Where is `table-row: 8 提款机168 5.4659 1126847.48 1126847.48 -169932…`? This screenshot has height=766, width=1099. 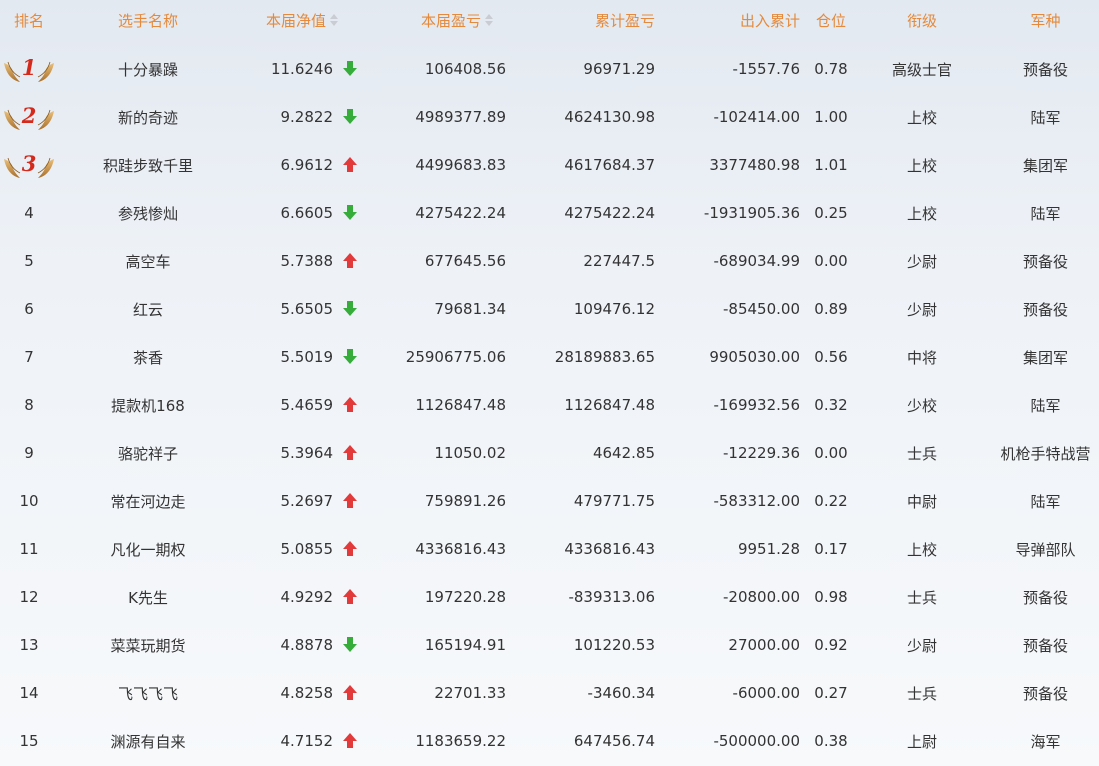 table-row: 8 提款机168 5.4659 1126847.48 1126847.48 -169932… is located at coordinates (549, 405).